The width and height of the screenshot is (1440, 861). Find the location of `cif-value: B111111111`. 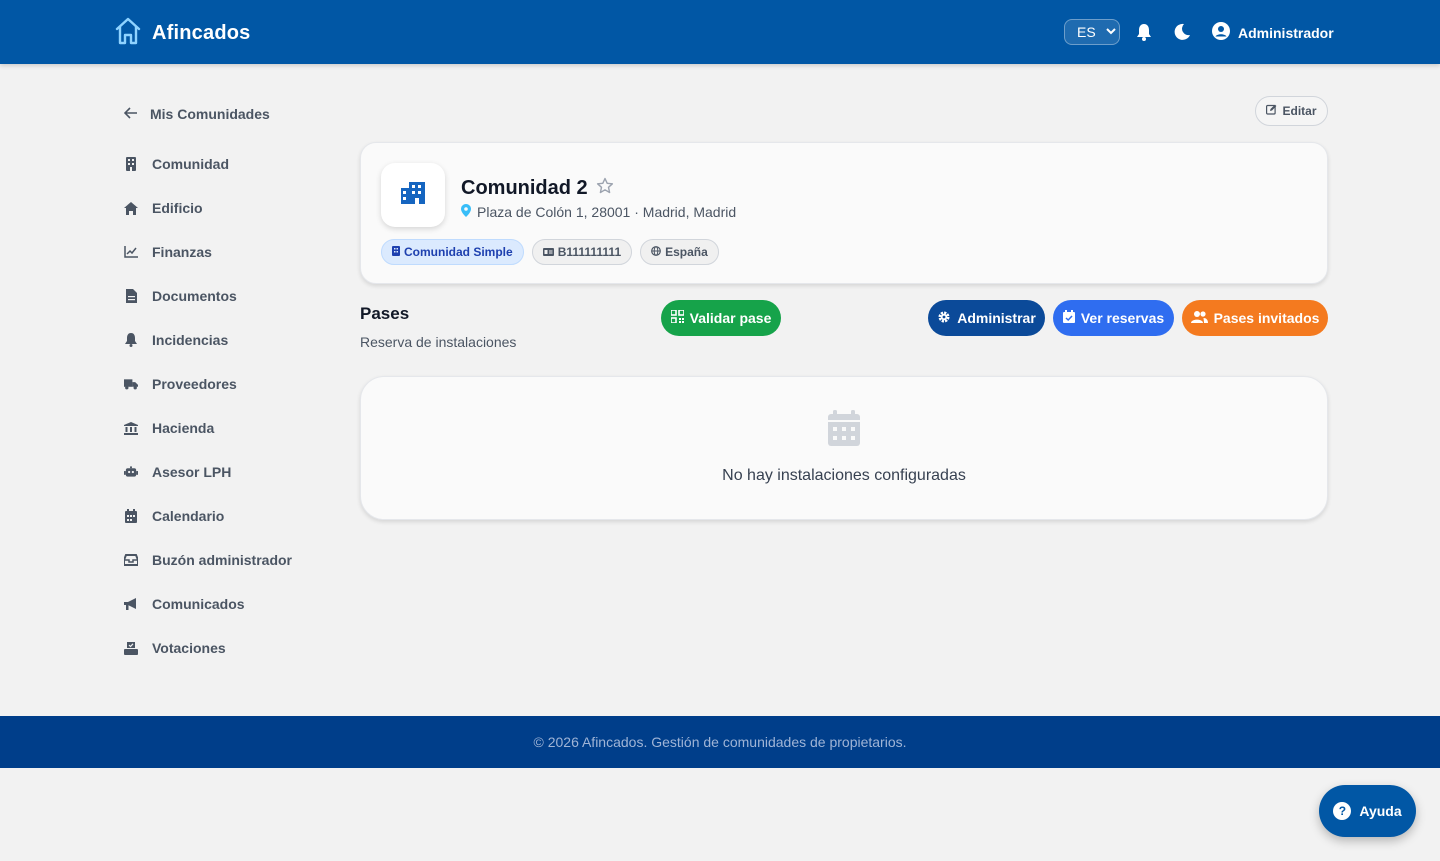

cif-value: B111111111 is located at coordinates (589, 252).